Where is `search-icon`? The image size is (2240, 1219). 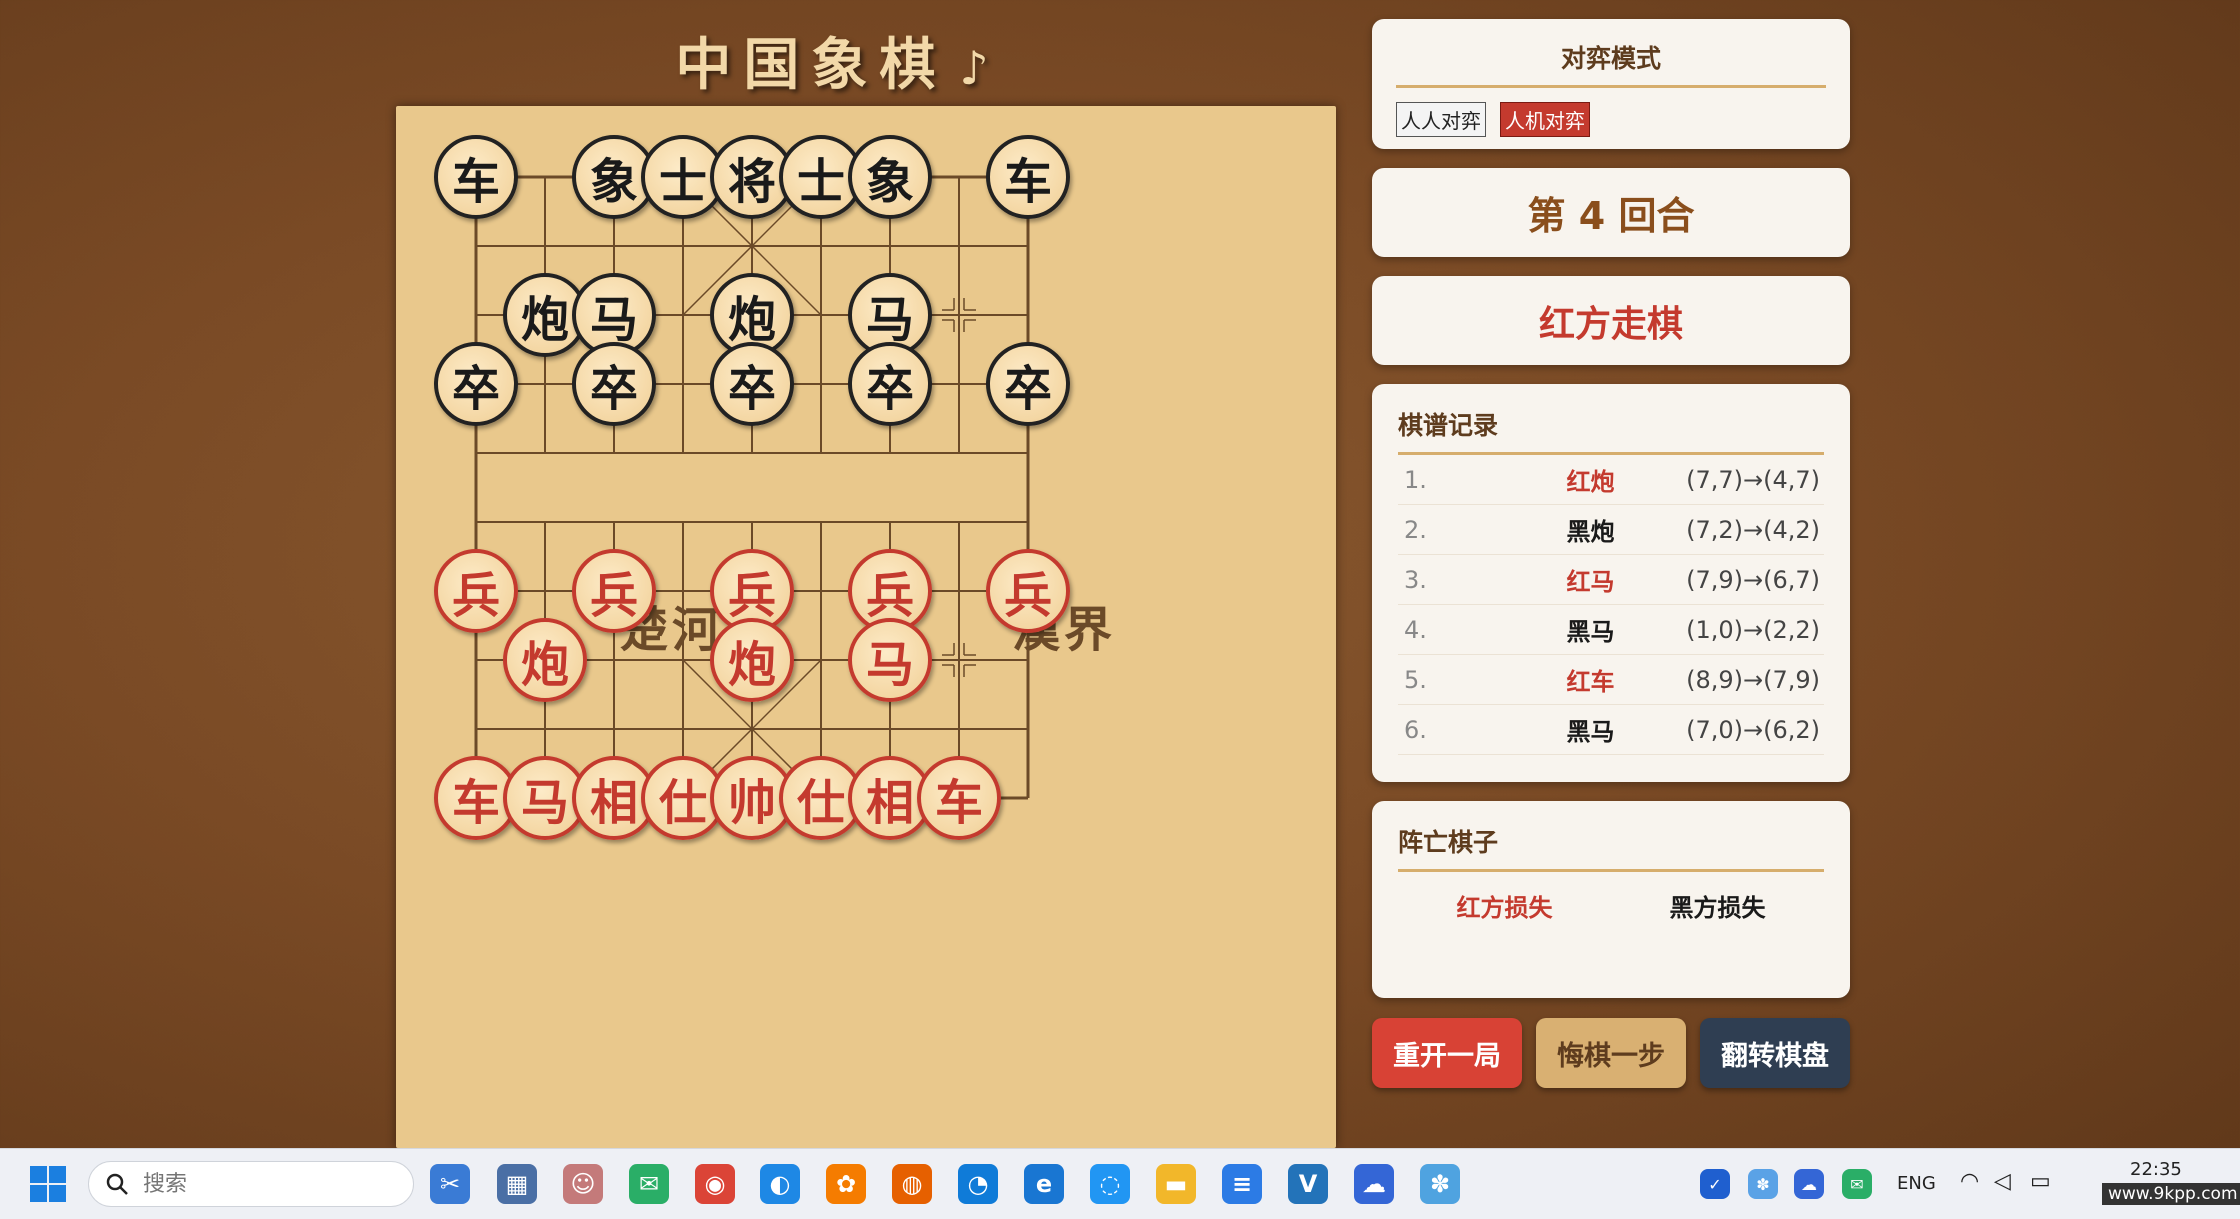 search-icon is located at coordinates (117, 1184).